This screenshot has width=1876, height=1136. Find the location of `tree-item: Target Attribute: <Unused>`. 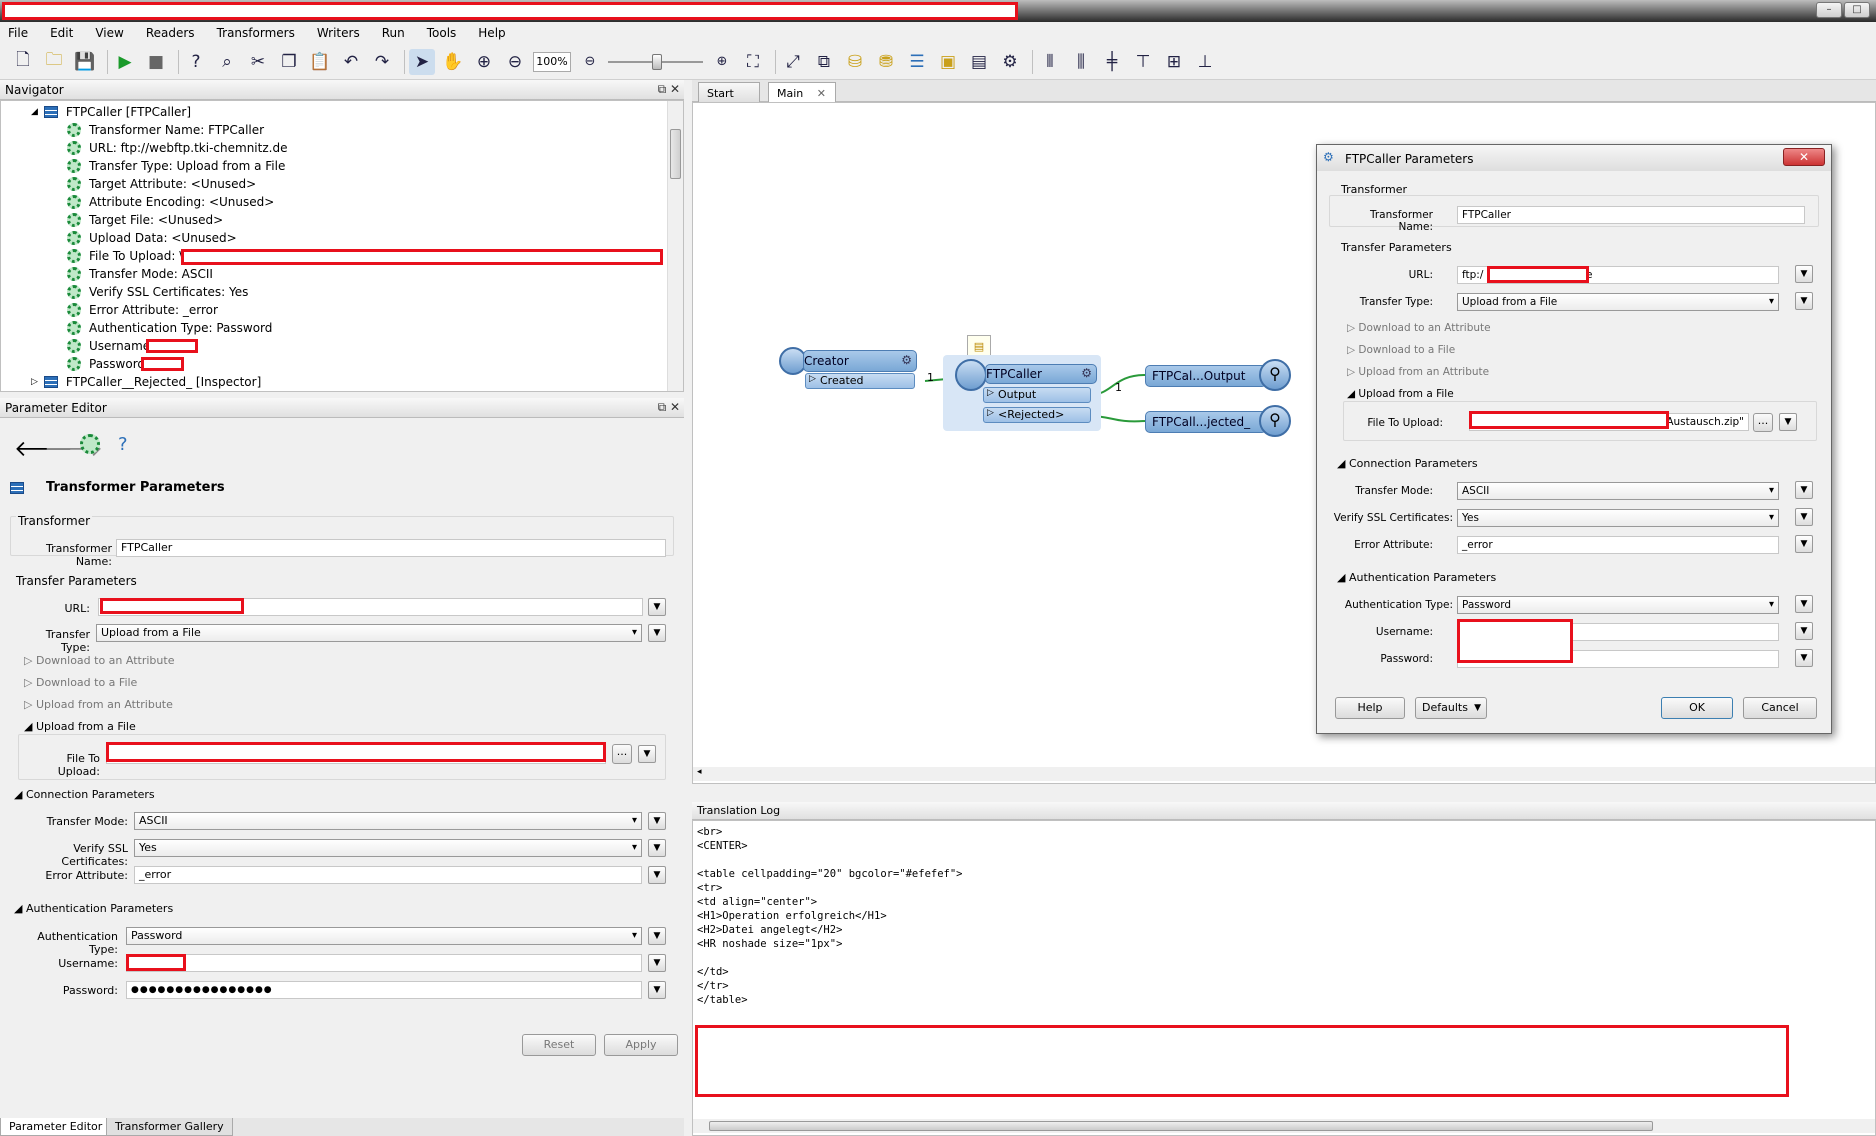

tree-item: Target Attribute: <Unused> is located at coordinates (161, 184).